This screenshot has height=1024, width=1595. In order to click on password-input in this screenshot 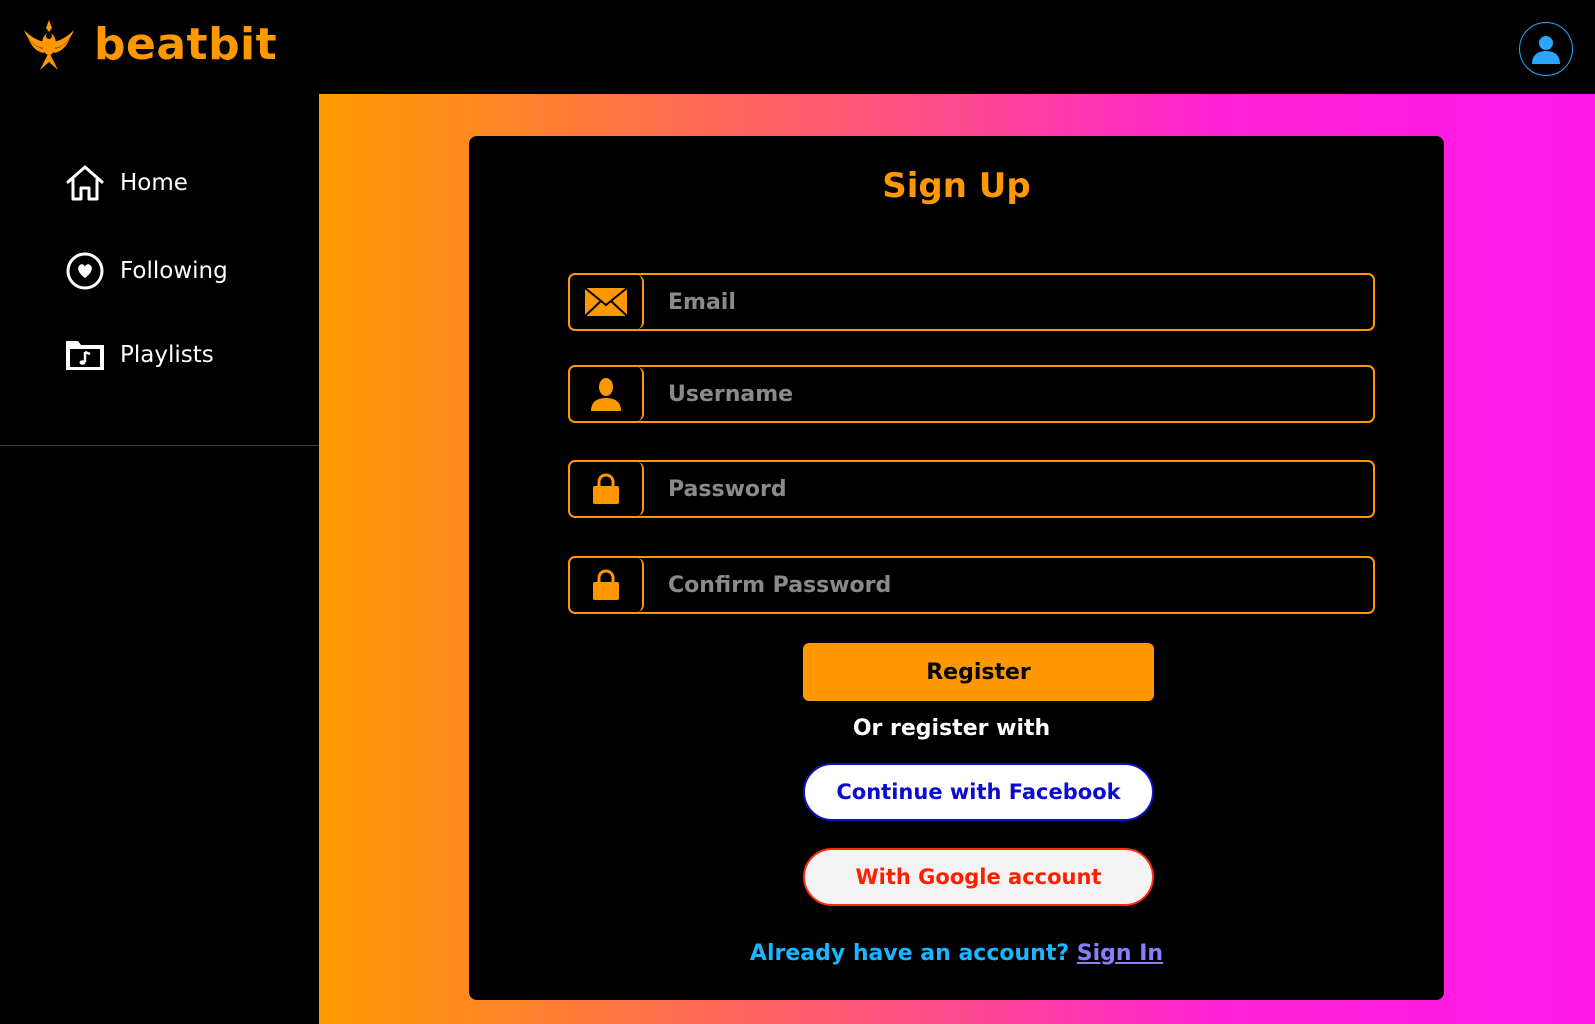, I will do `click(1008, 489)`.